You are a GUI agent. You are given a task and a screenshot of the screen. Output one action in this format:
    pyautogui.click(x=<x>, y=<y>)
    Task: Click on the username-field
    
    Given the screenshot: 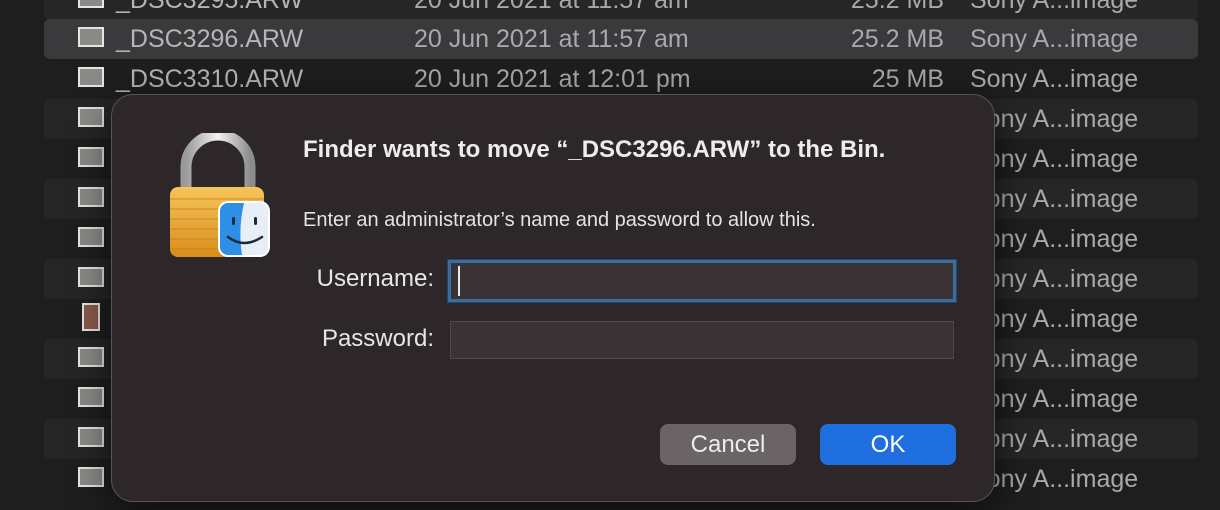 What is the action you would take?
    pyautogui.click(x=702, y=281)
    